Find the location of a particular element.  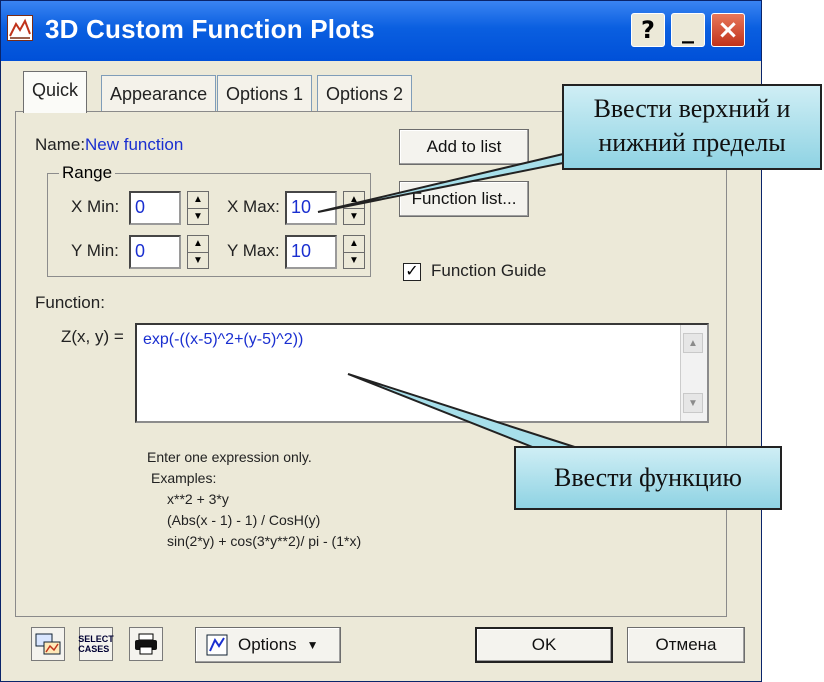

tab-quick: Quick is located at coordinates (55, 92).